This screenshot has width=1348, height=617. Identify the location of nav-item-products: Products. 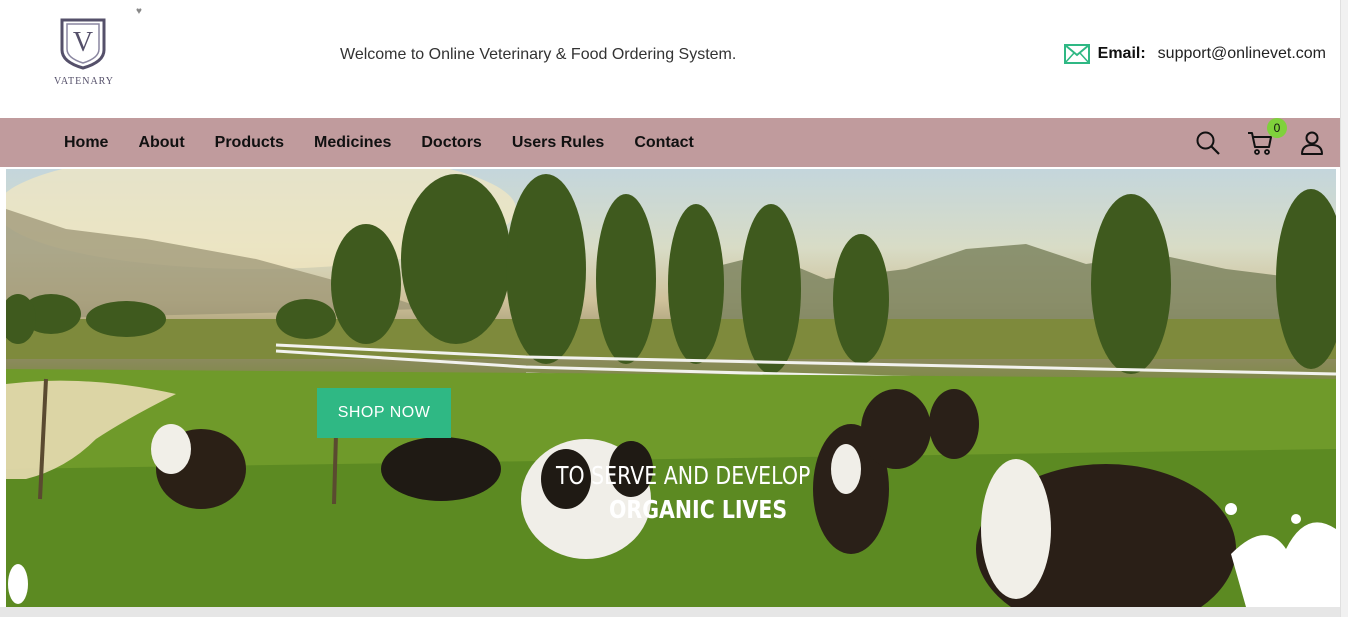
(249, 143).